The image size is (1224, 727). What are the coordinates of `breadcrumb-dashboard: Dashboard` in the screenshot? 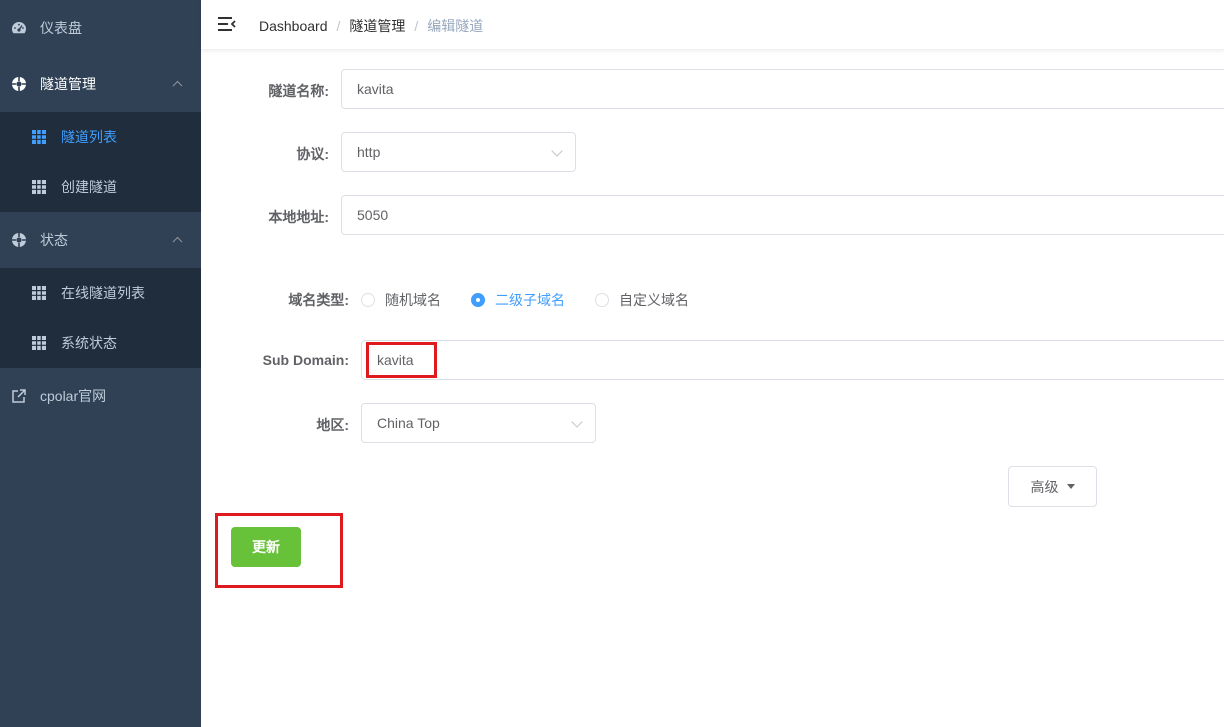 It's located at (293, 26).